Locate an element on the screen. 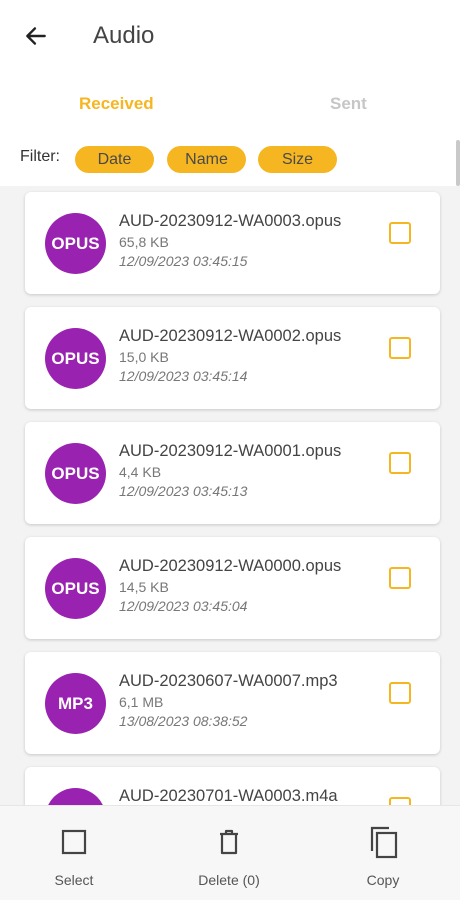 The width and height of the screenshot is (460, 900). page-title: Audio is located at coordinates (124, 35).